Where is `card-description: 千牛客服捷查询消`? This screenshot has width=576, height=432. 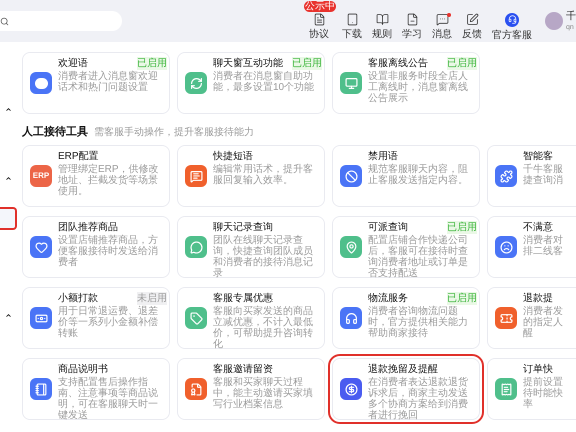
card-description: 千牛客服捷查询消 is located at coordinates (543, 175).